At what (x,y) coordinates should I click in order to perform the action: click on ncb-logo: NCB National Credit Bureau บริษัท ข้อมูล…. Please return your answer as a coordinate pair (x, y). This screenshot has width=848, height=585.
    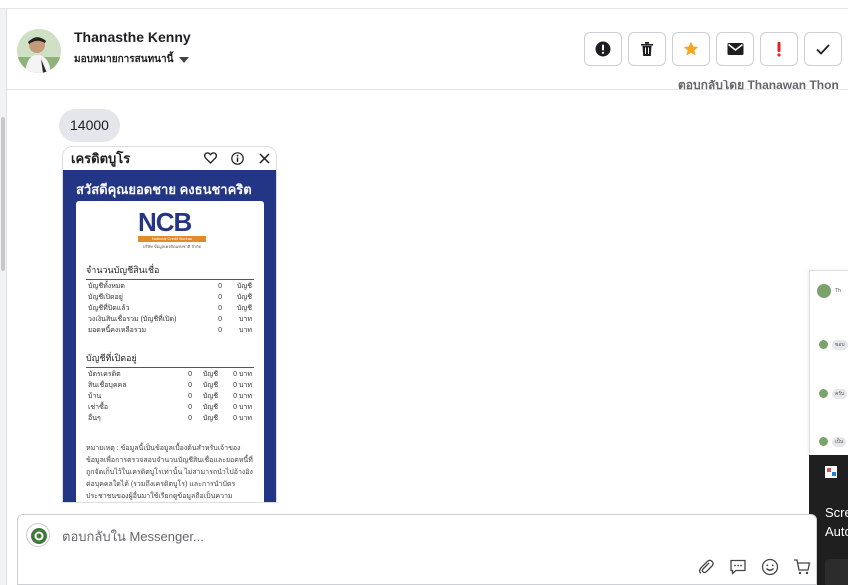
    Looking at the image, I should click on (172, 229).